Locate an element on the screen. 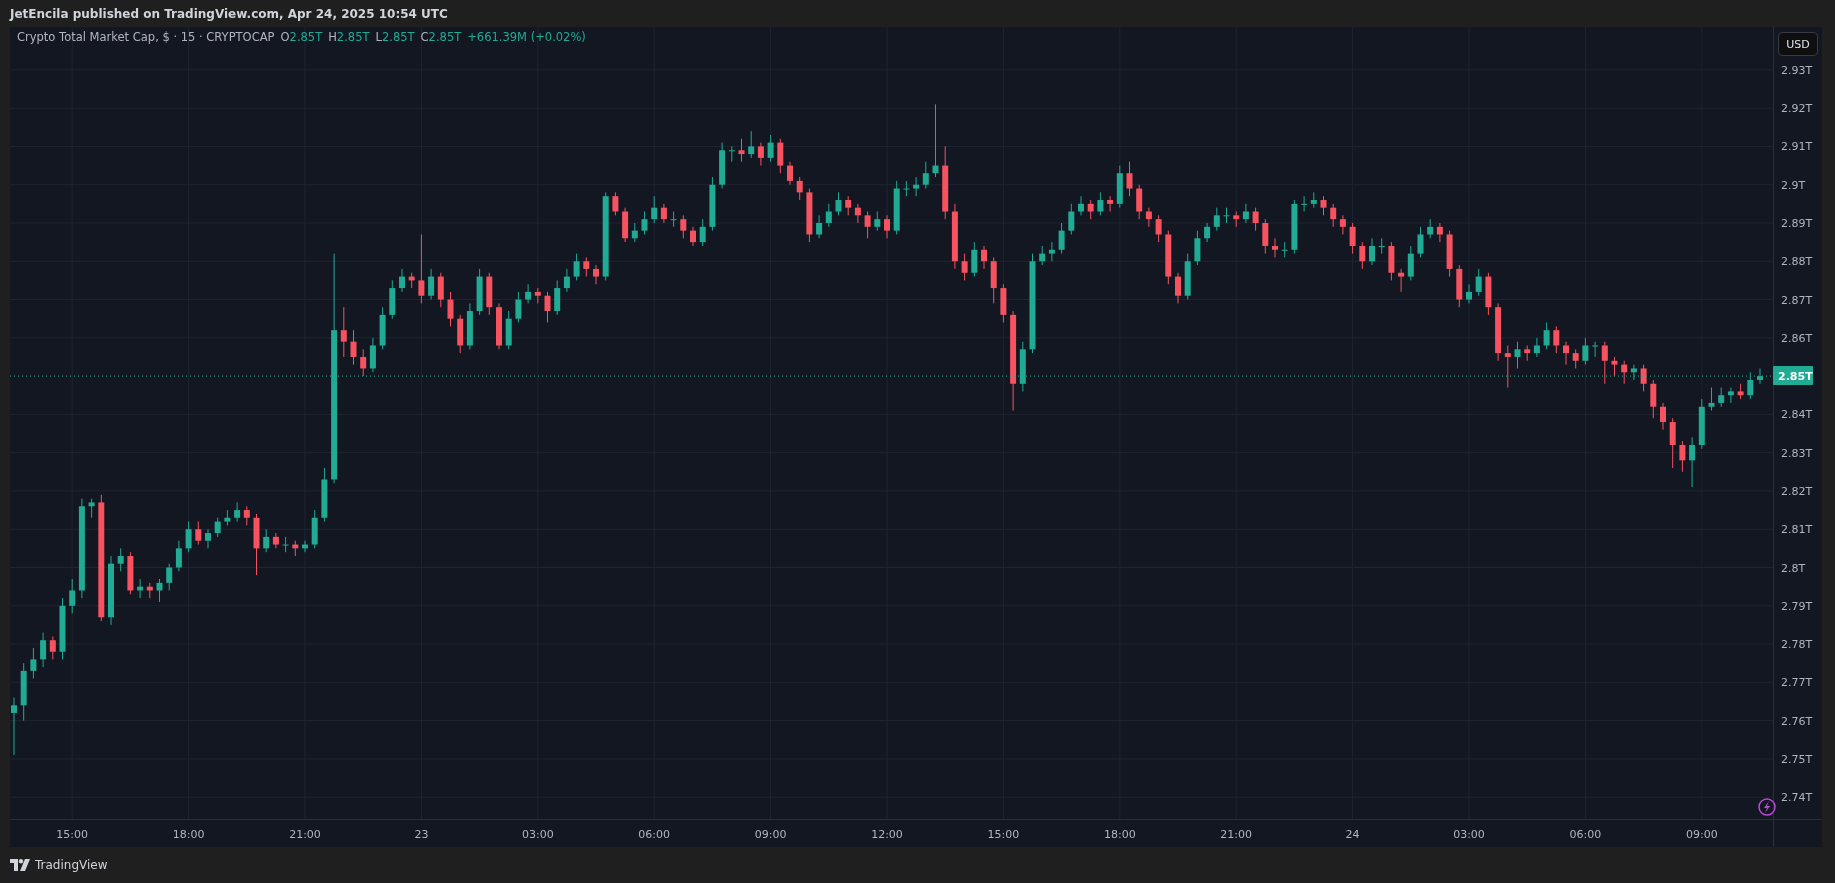 The height and width of the screenshot is (883, 1835). time-label: 23 is located at coordinates (421, 834).